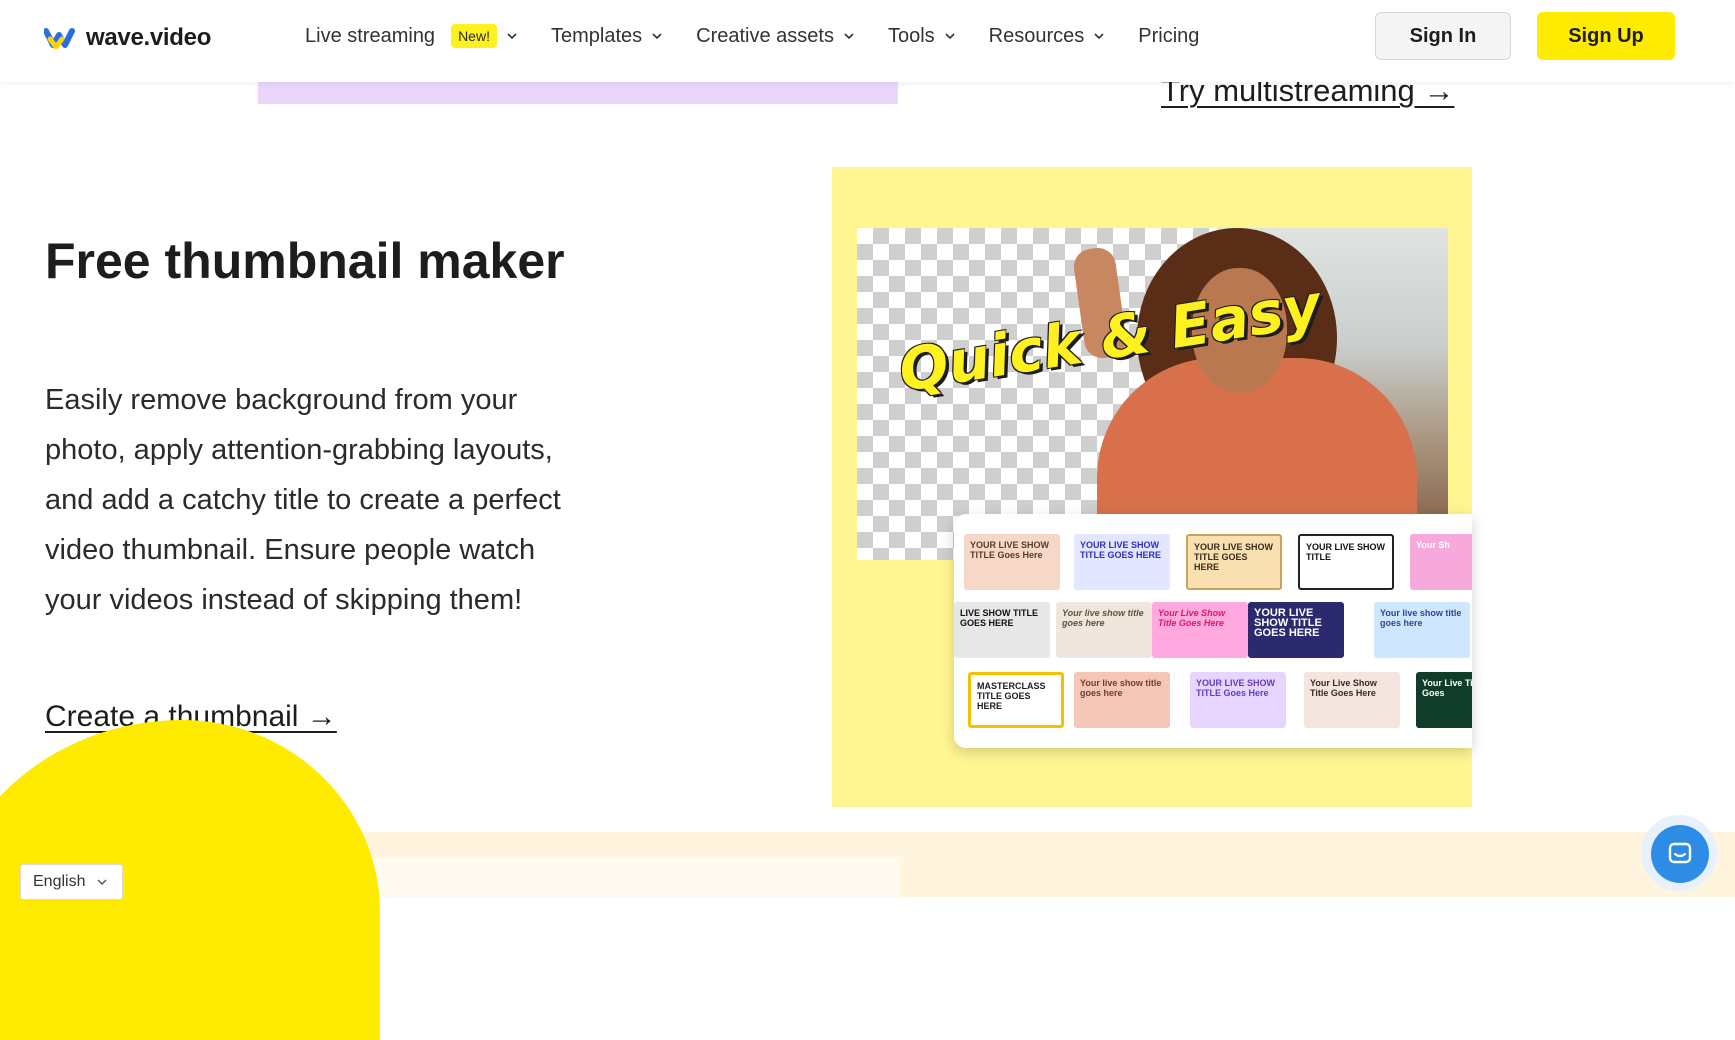 This screenshot has height=1040, width=1735. I want to click on nav-label: Pricing, so click(1169, 35).